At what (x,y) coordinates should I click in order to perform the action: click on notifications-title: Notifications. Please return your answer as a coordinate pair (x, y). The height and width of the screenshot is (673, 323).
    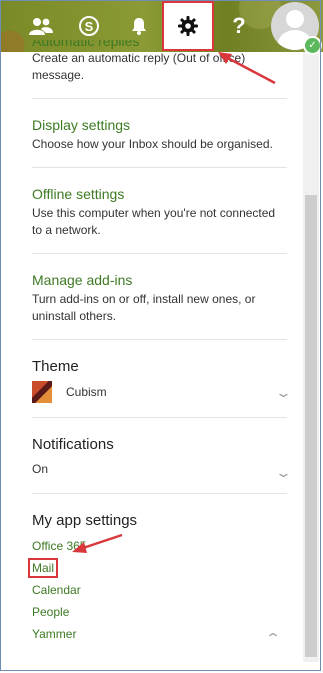
    Looking at the image, I should click on (73, 444).